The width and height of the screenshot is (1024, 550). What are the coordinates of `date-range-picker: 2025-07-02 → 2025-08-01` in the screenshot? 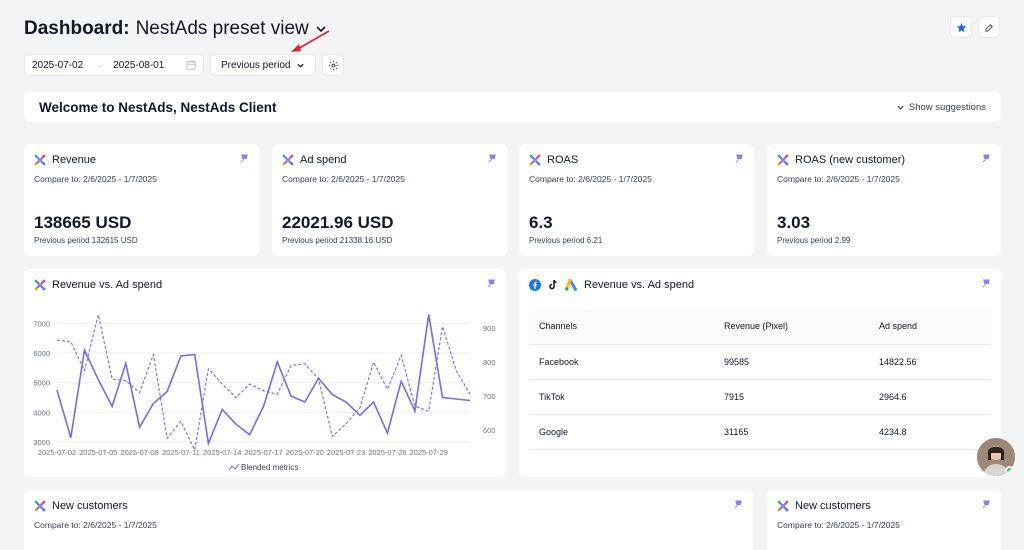 It's located at (114, 65).